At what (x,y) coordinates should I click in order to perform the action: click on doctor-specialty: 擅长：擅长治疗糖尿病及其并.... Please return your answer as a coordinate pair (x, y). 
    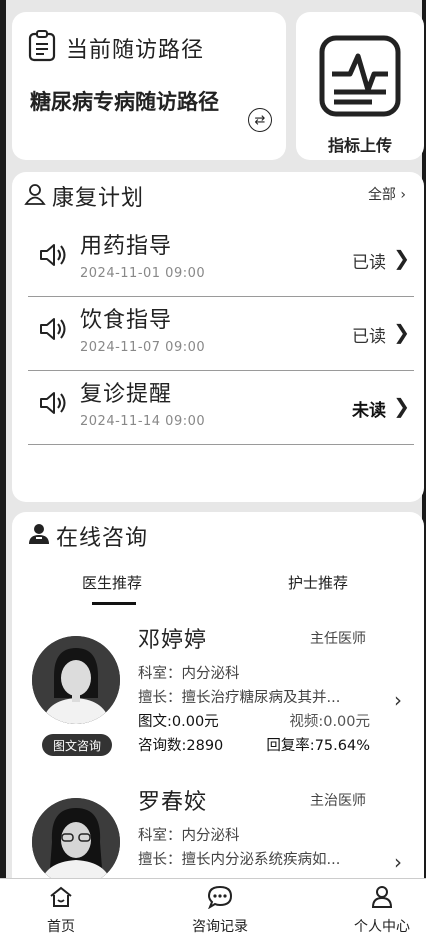
    Looking at the image, I should click on (239, 698).